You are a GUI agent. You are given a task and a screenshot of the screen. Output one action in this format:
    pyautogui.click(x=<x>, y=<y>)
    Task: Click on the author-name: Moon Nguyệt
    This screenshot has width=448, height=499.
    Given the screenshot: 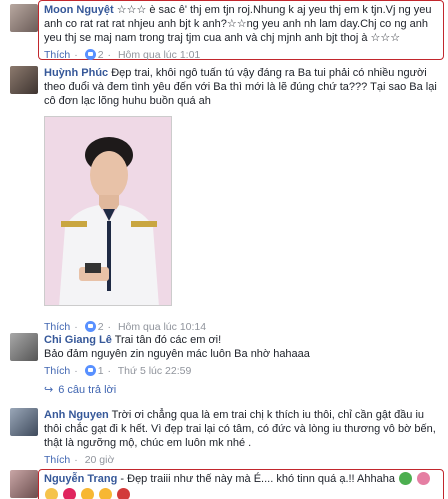 What is the action you would take?
    pyautogui.click(x=79, y=10)
    